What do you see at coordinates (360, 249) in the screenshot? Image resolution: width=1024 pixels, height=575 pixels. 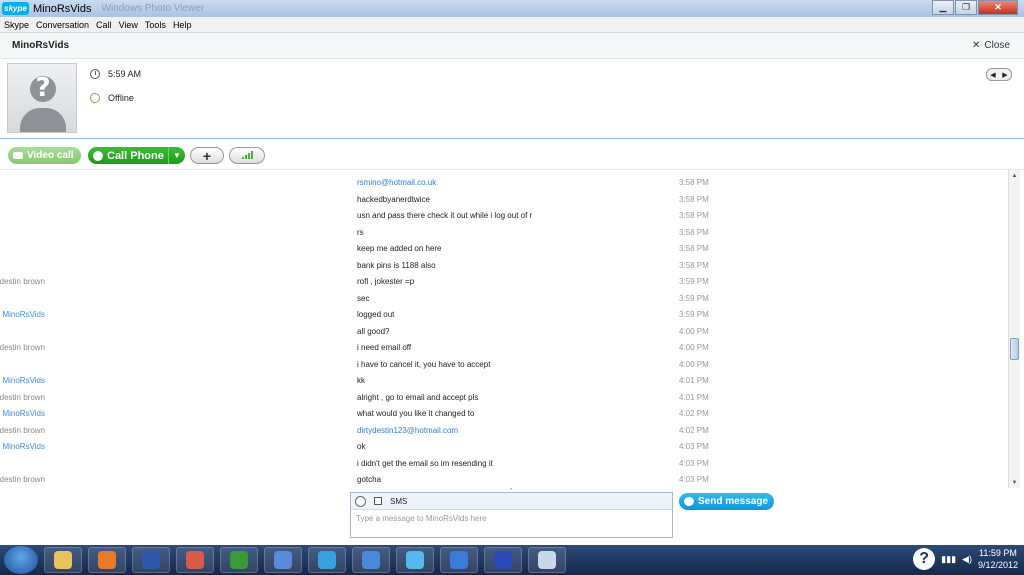 I see `chat-message: keep me added on here 3:58 PM` at bounding box center [360, 249].